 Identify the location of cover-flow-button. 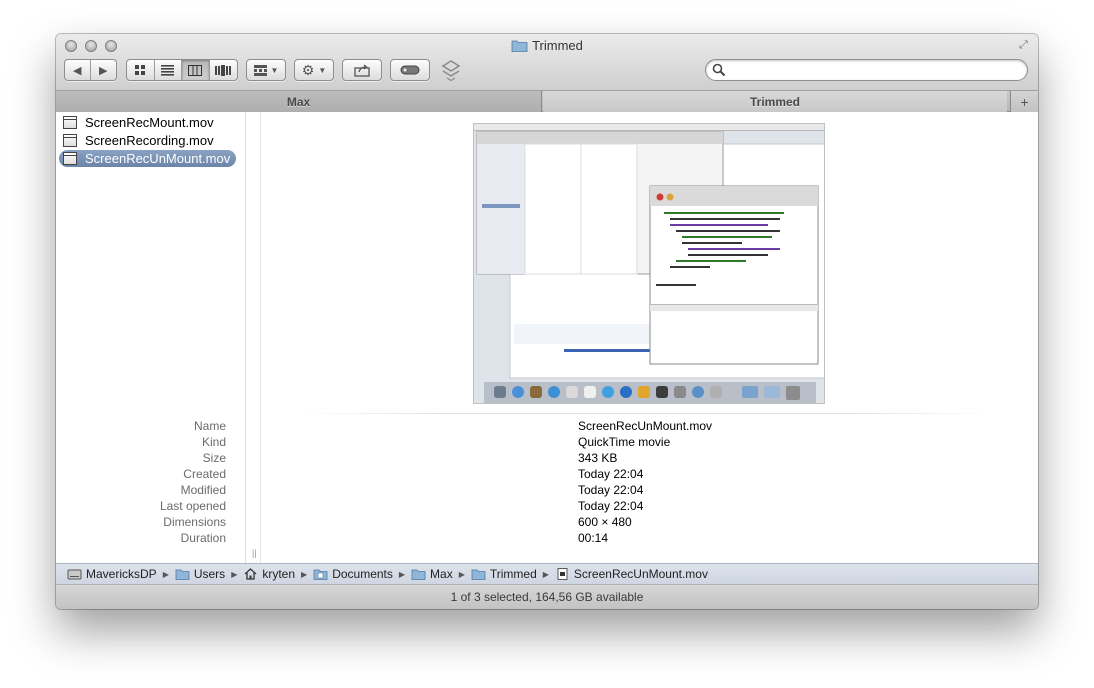
(223, 70).